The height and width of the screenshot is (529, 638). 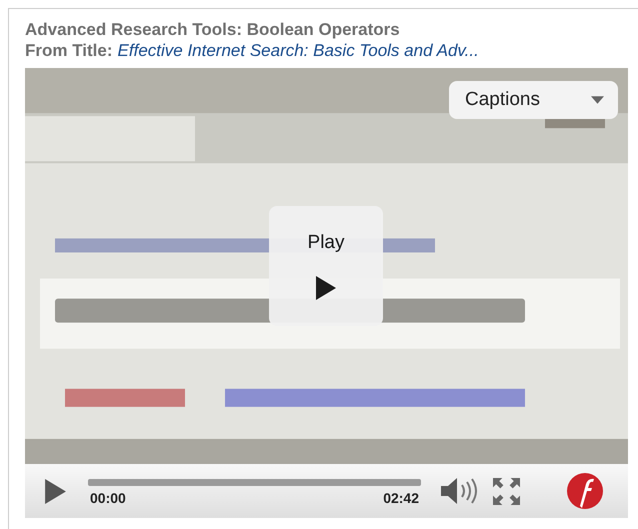 I want to click on elapsed-time: 00:00, so click(x=108, y=498).